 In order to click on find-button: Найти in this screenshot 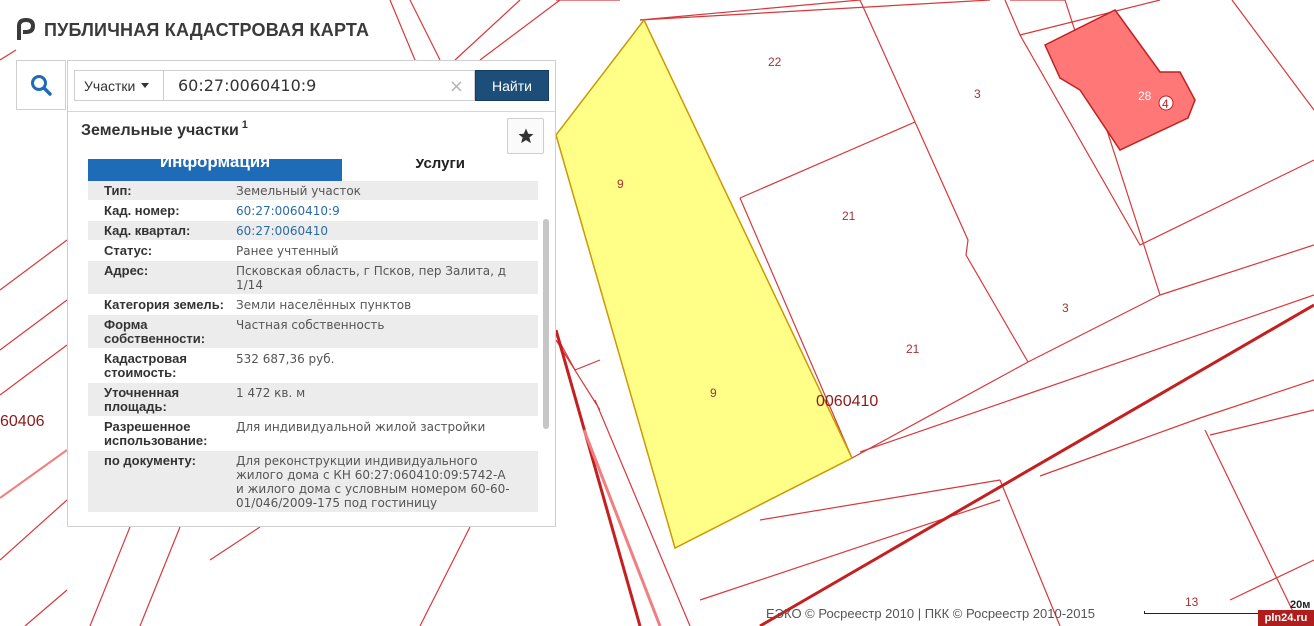, I will do `click(512, 85)`.